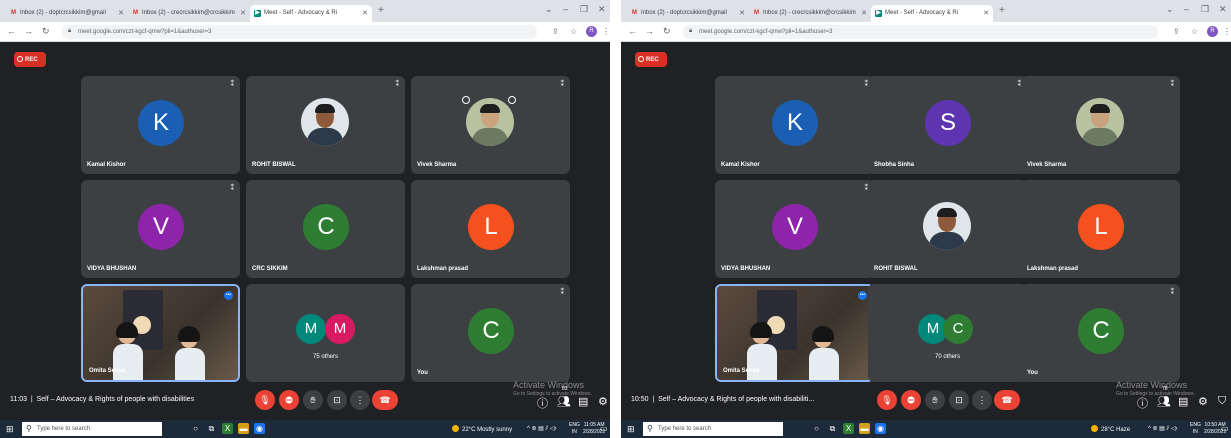 This screenshot has width=1231, height=438. I want to click on weather-widget: 22°C Mostly sunny, so click(482, 429).